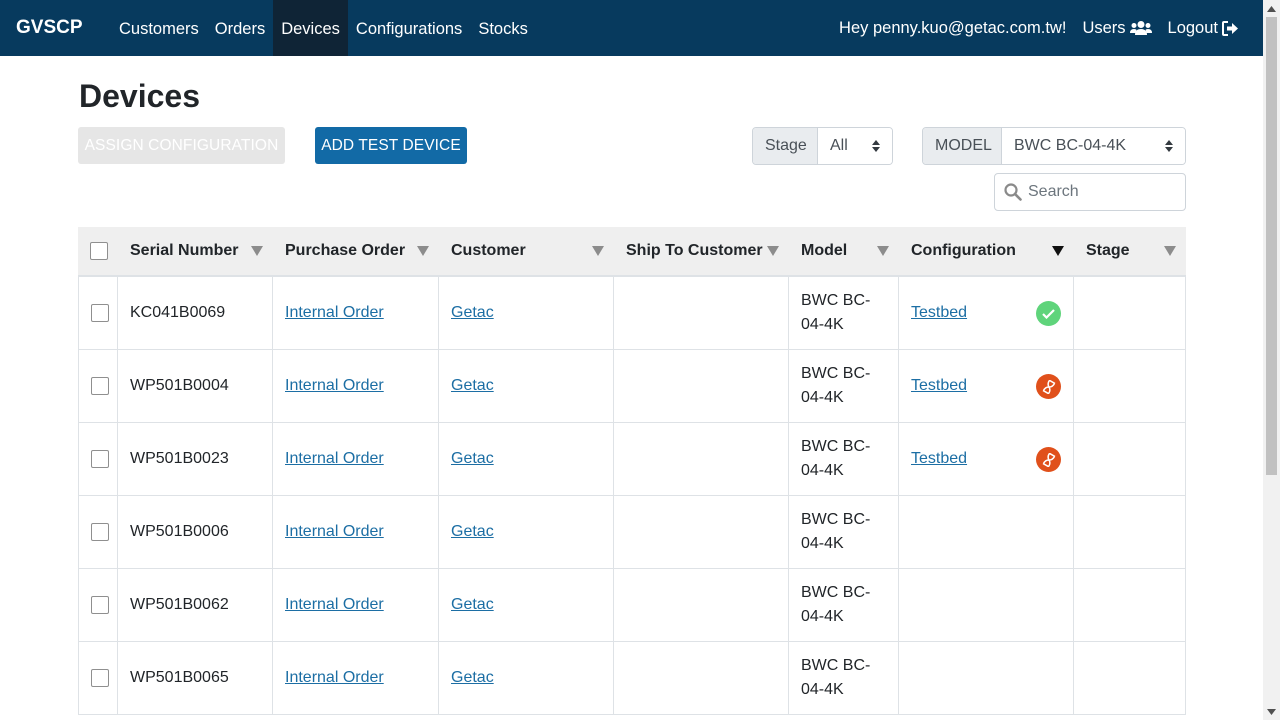  I want to click on model-select: BWC BC-04-4K, so click(1093, 146).